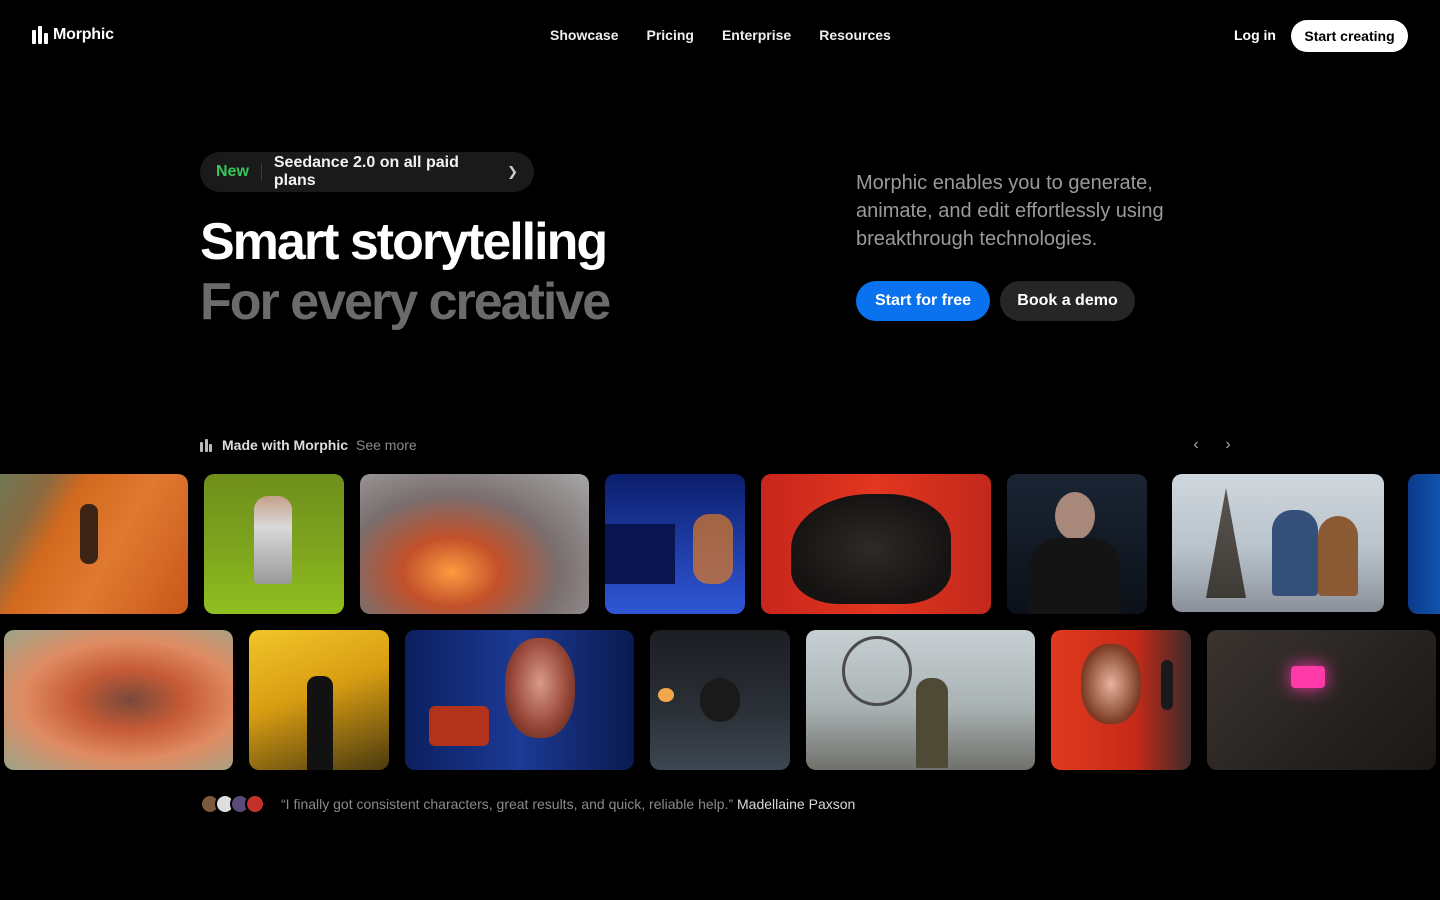  What do you see at coordinates (474, 544) in the screenshot?
I see `gallery-thumbnail-fire-explosion` at bounding box center [474, 544].